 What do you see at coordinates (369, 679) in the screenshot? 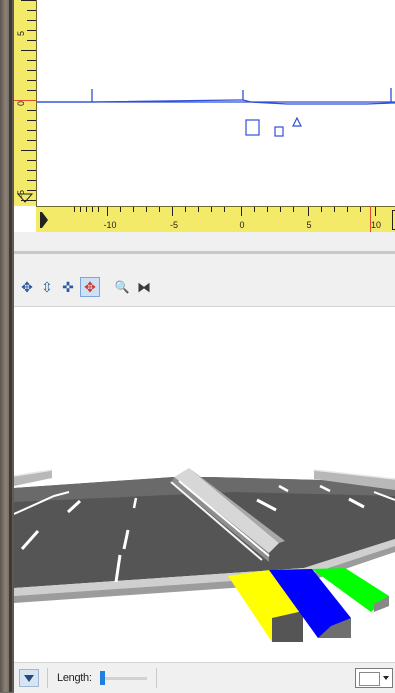
I see `color-swatch` at bounding box center [369, 679].